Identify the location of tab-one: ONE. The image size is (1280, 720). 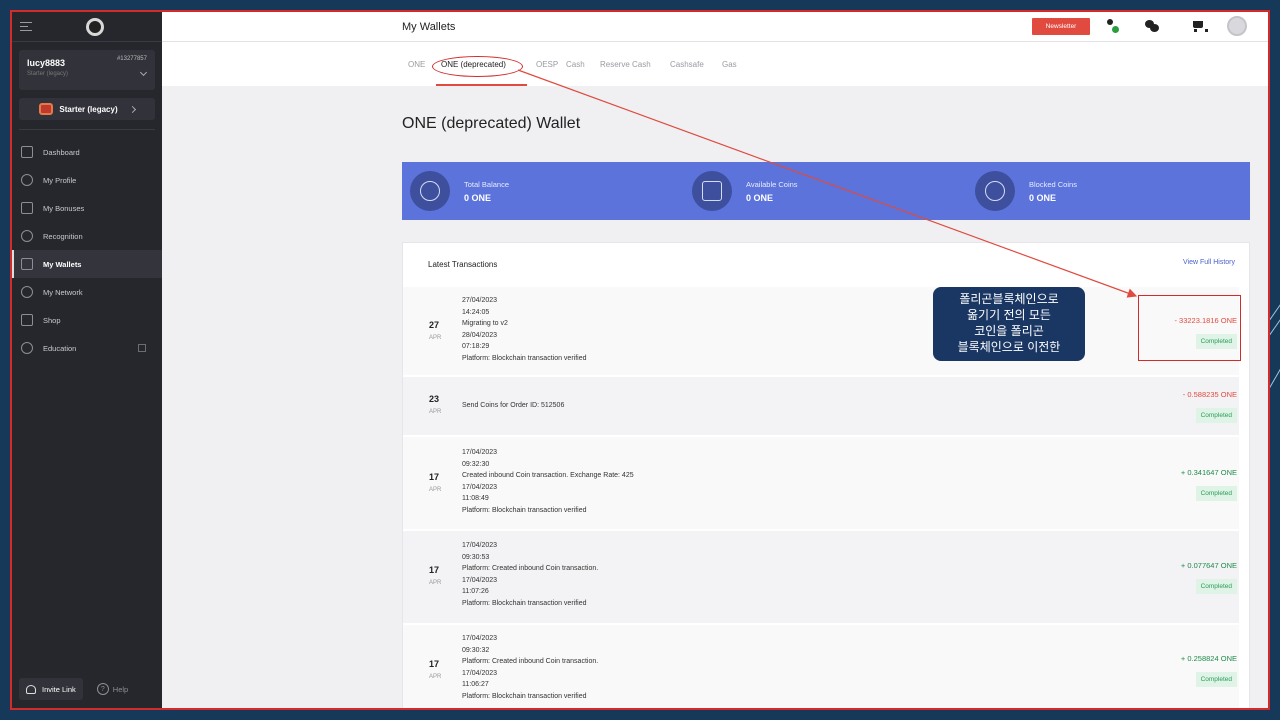
(416, 64).